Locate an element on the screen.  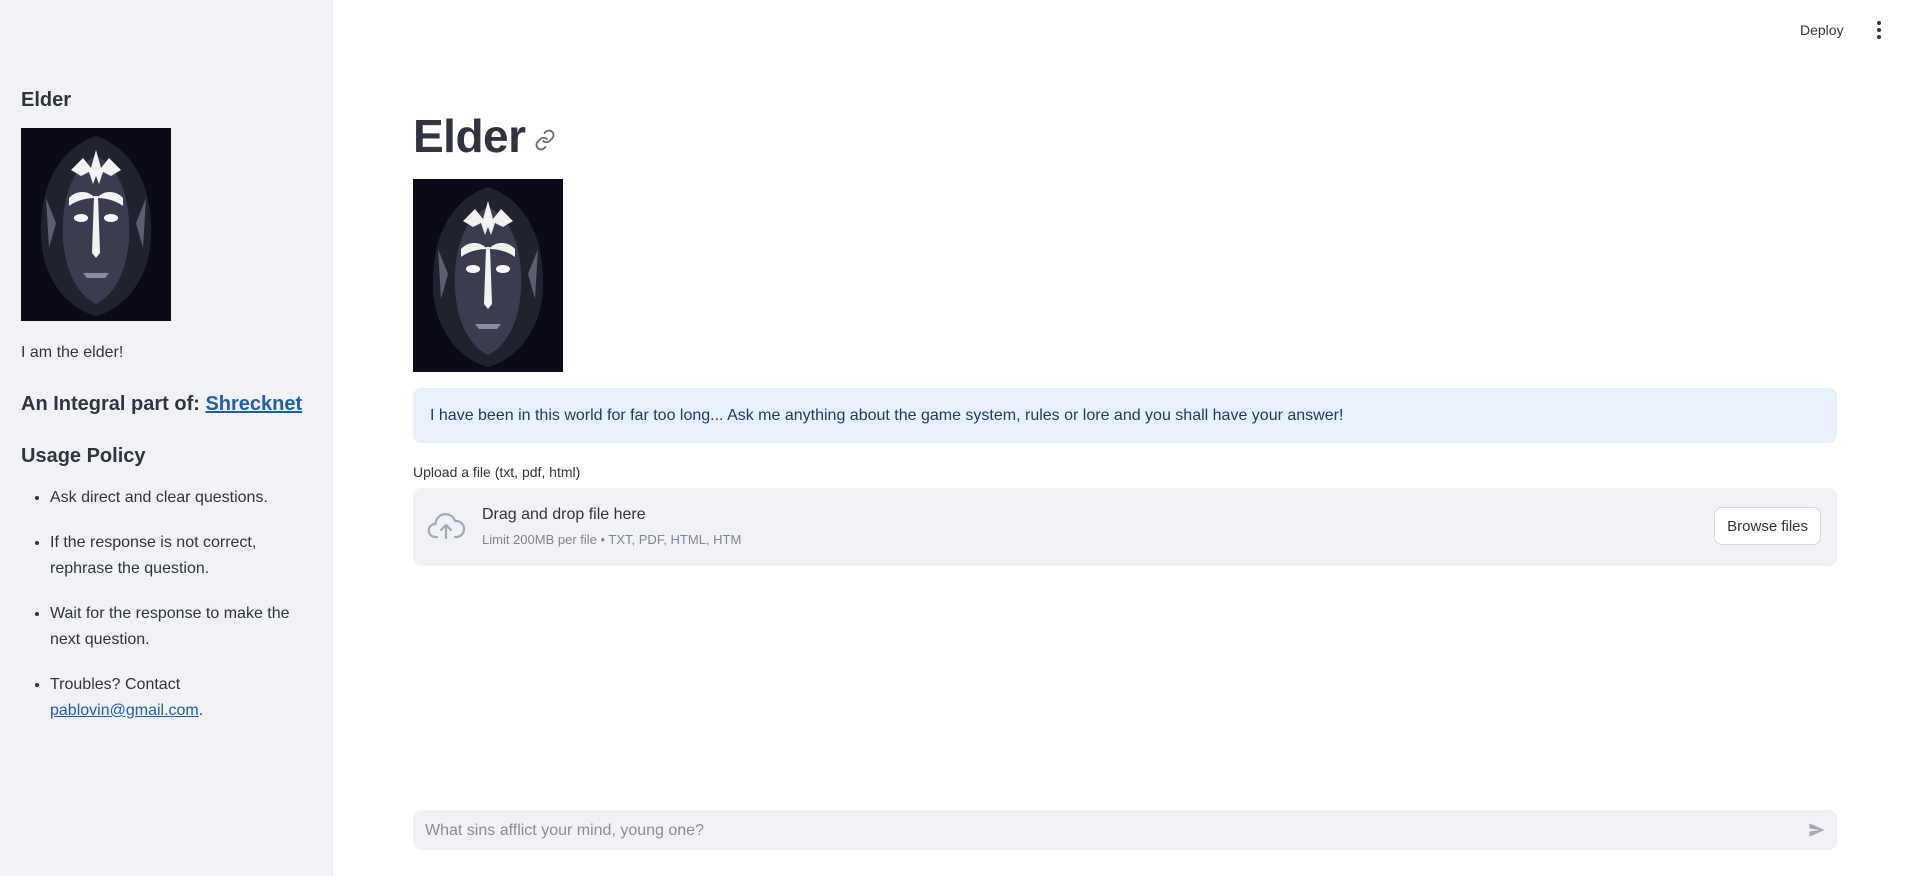
contact-email-link: pablovin@gmail.com is located at coordinates (124, 710).